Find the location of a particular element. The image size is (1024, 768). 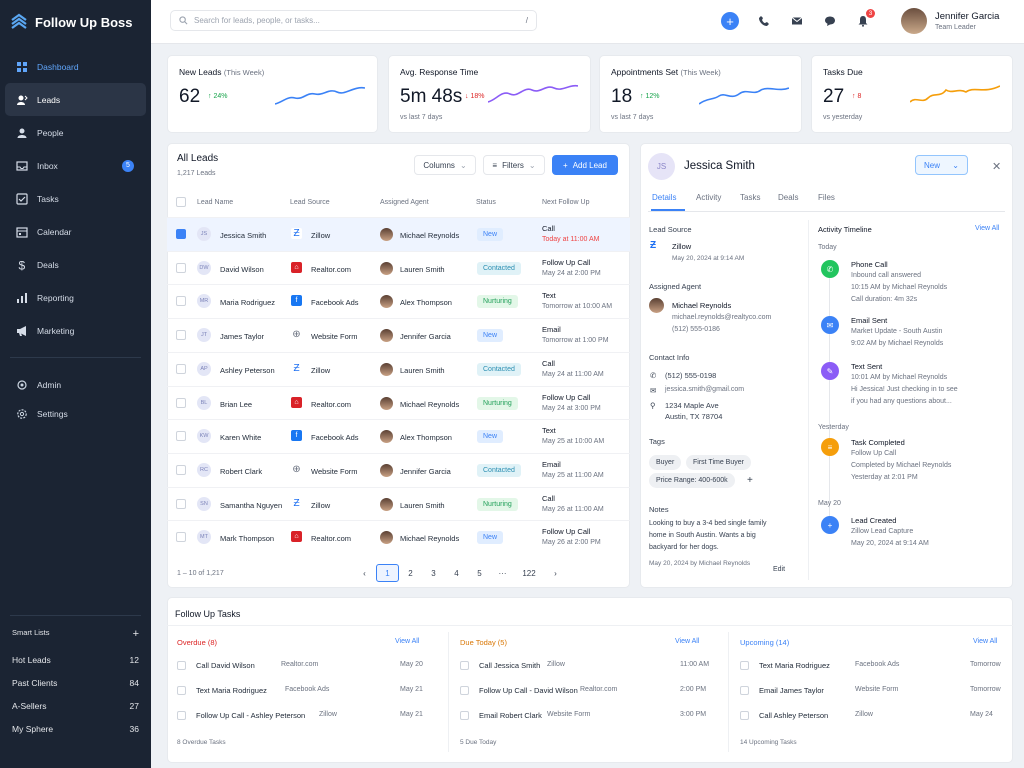

task-row: Call David Wilson is located at coordinates (216, 665).